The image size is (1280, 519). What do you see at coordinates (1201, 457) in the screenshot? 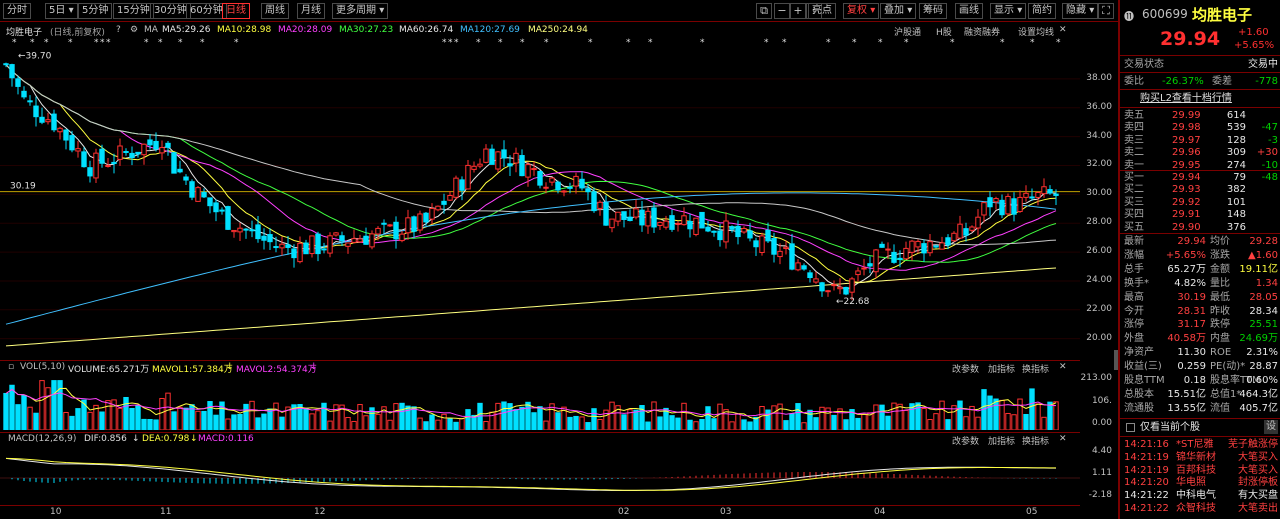
I see `event-feed-item: 14:21:19 锦华新材 大笔买入` at bounding box center [1201, 457].